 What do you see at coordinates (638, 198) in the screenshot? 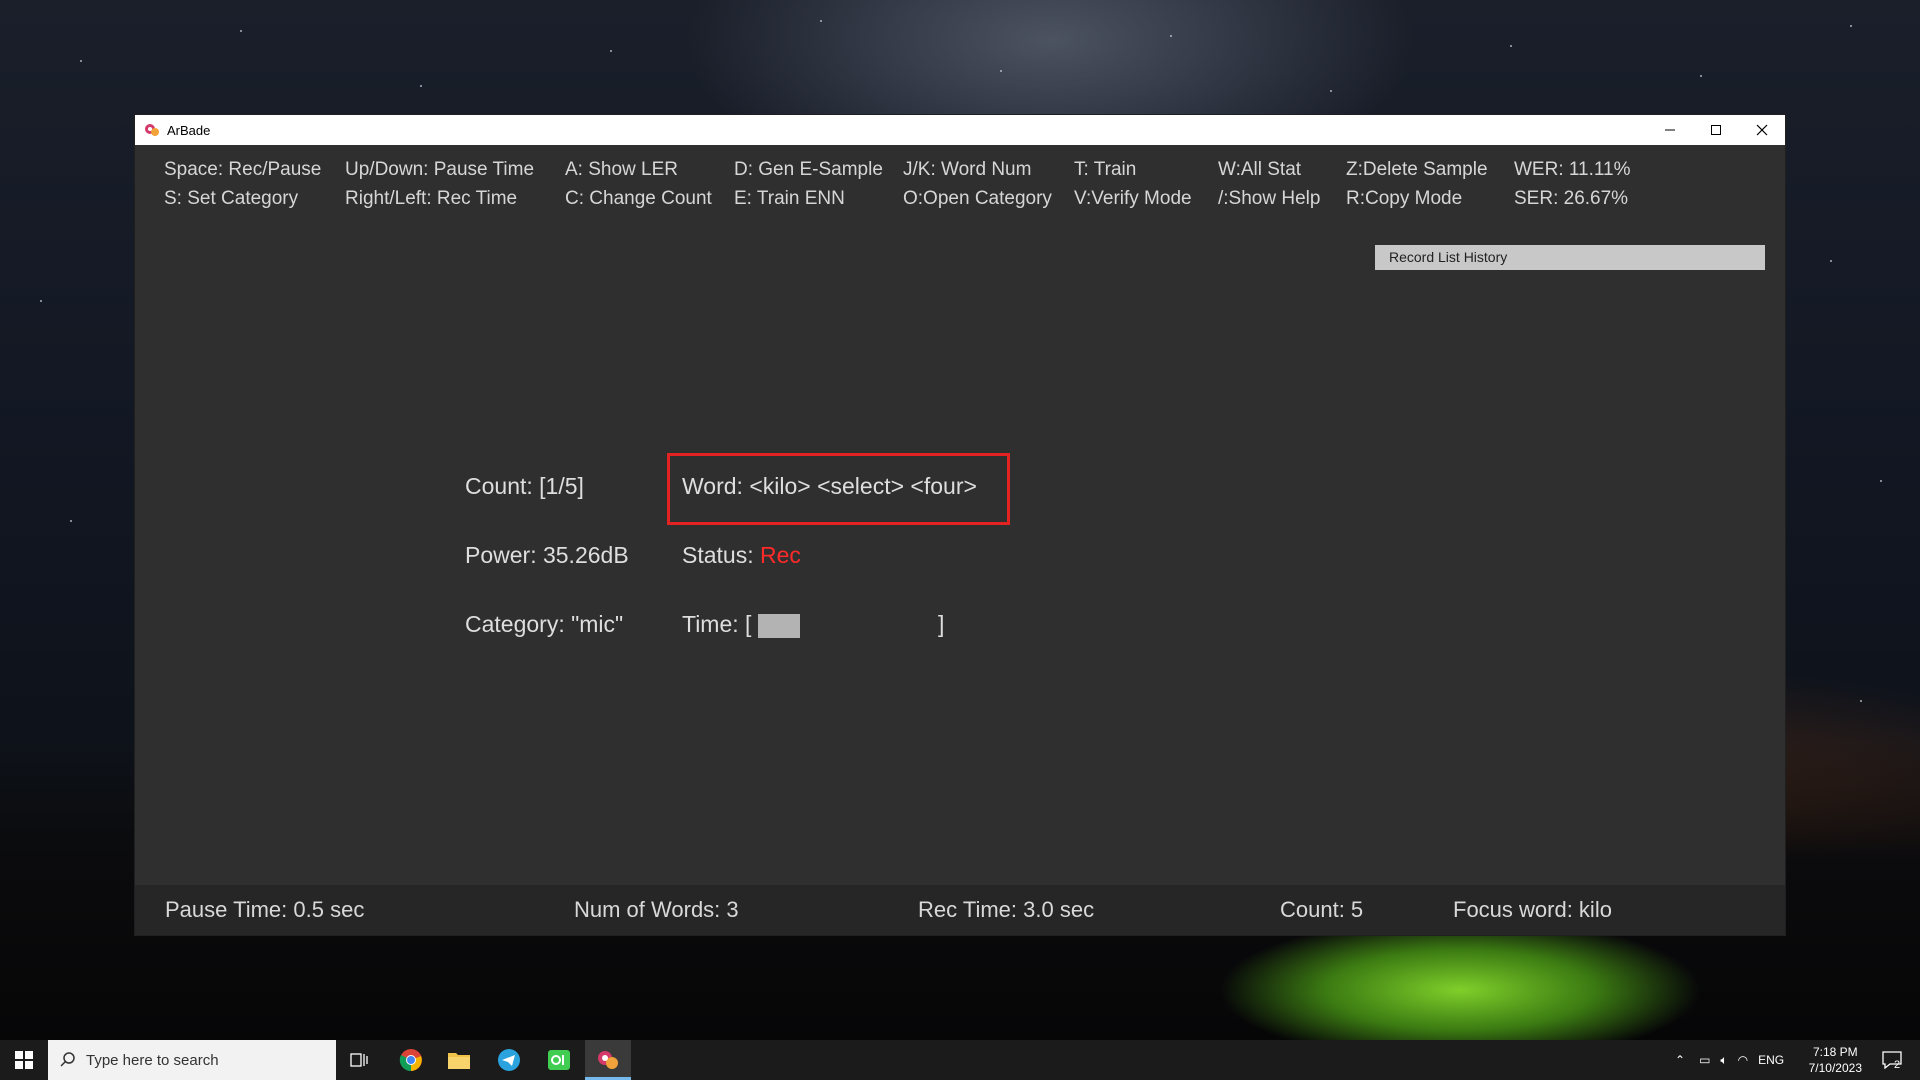
I see `shortcut-change-count: C: Change Count` at bounding box center [638, 198].